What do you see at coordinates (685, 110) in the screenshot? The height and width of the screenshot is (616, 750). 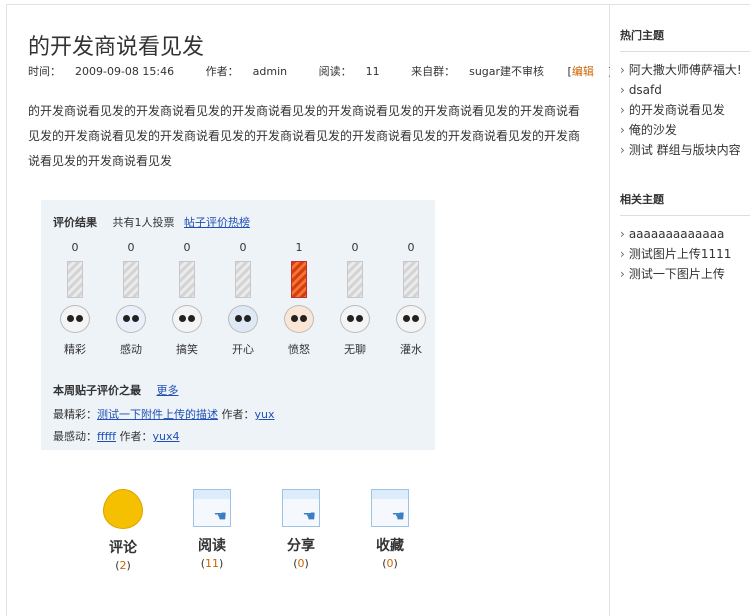 I see `topic-link: › 的开发商说看见发` at bounding box center [685, 110].